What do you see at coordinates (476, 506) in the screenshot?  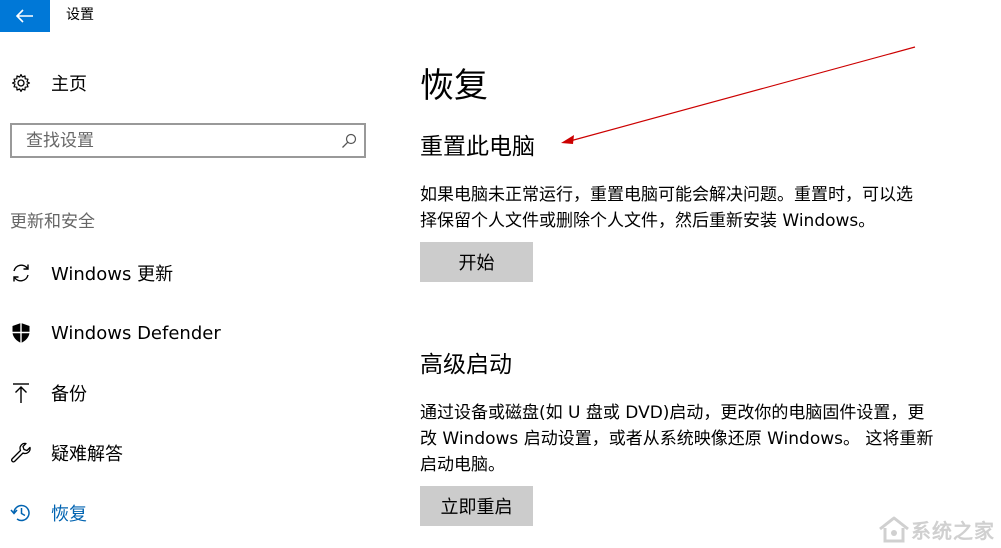 I see `restart-now-button: 立即重启` at bounding box center [476, 506].